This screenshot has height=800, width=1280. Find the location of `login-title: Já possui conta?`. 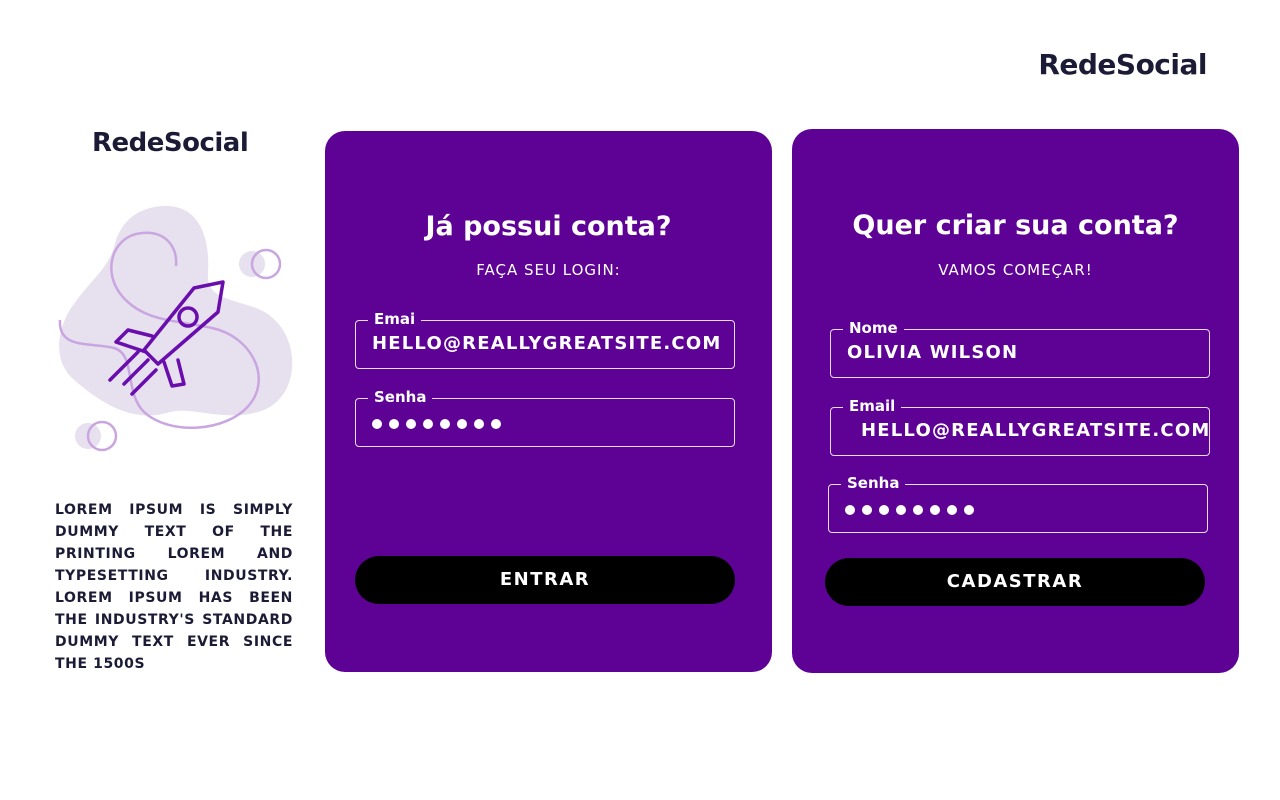

login-title: Já possui conta? is located at coordinates (548, 226).